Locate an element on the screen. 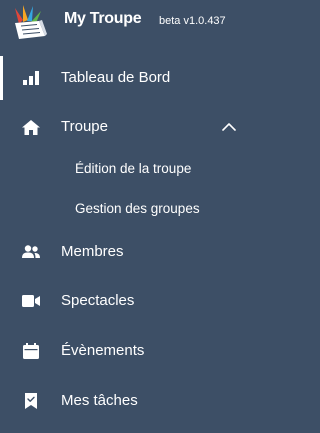  subnav-item-manage-groups: Gestion des groupes is located at coordinates (122, 209).